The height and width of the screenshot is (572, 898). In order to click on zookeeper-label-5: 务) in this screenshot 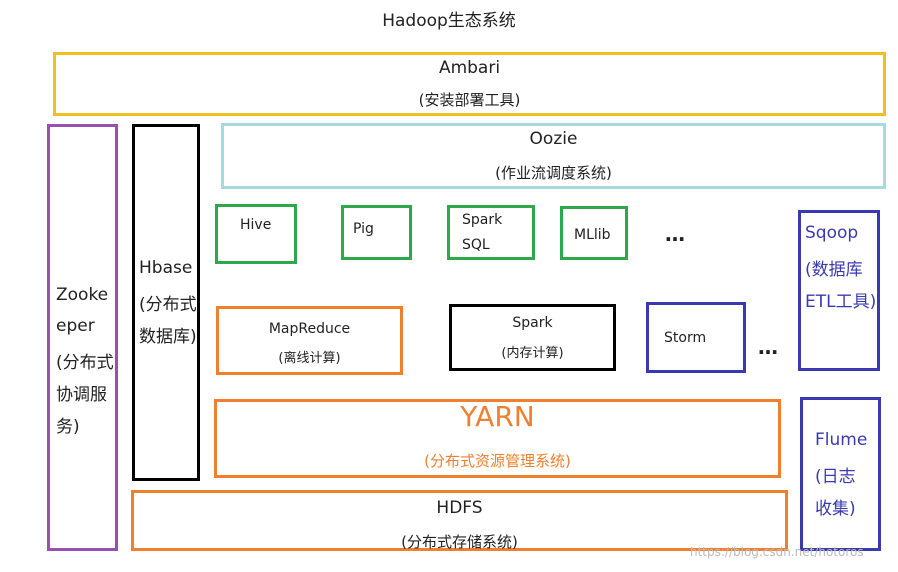, I will do `click(68, 427)`.